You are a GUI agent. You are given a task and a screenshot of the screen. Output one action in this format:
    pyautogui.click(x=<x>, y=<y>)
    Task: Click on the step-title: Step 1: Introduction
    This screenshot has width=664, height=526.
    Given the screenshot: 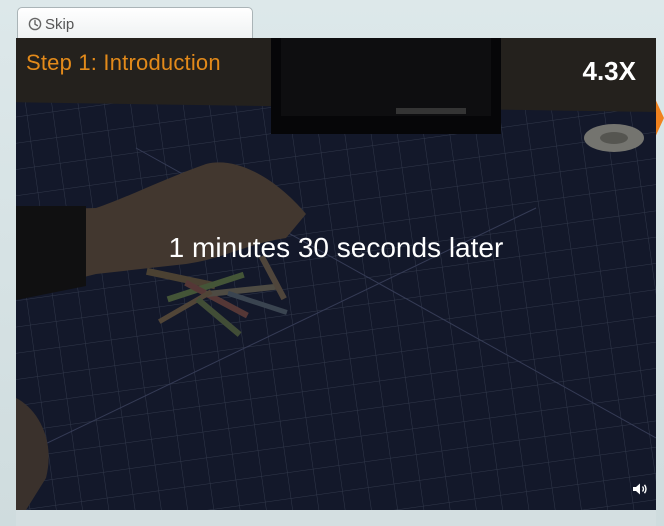 What is the action you would take?
    pyautogui.click(x=123, y=62)
    